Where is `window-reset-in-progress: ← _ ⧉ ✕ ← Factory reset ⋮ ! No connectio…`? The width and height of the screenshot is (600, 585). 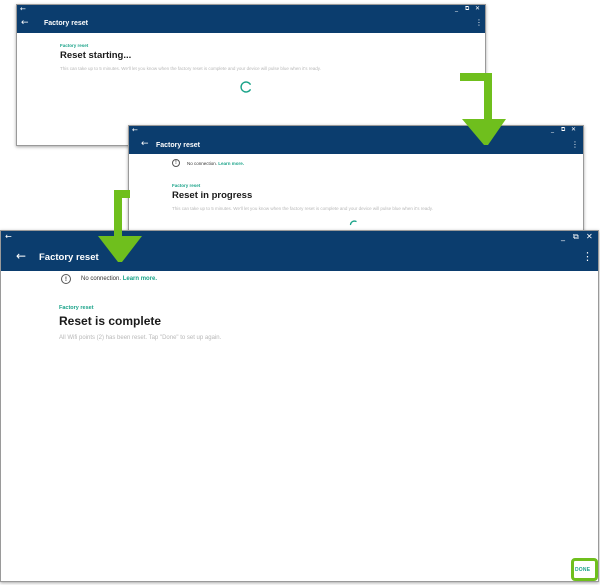
window-reset-in-progress: ← _ ⧉ ✕ ← Factory reset ⋮ ! No connectio… is located at coordinates (356, 180).